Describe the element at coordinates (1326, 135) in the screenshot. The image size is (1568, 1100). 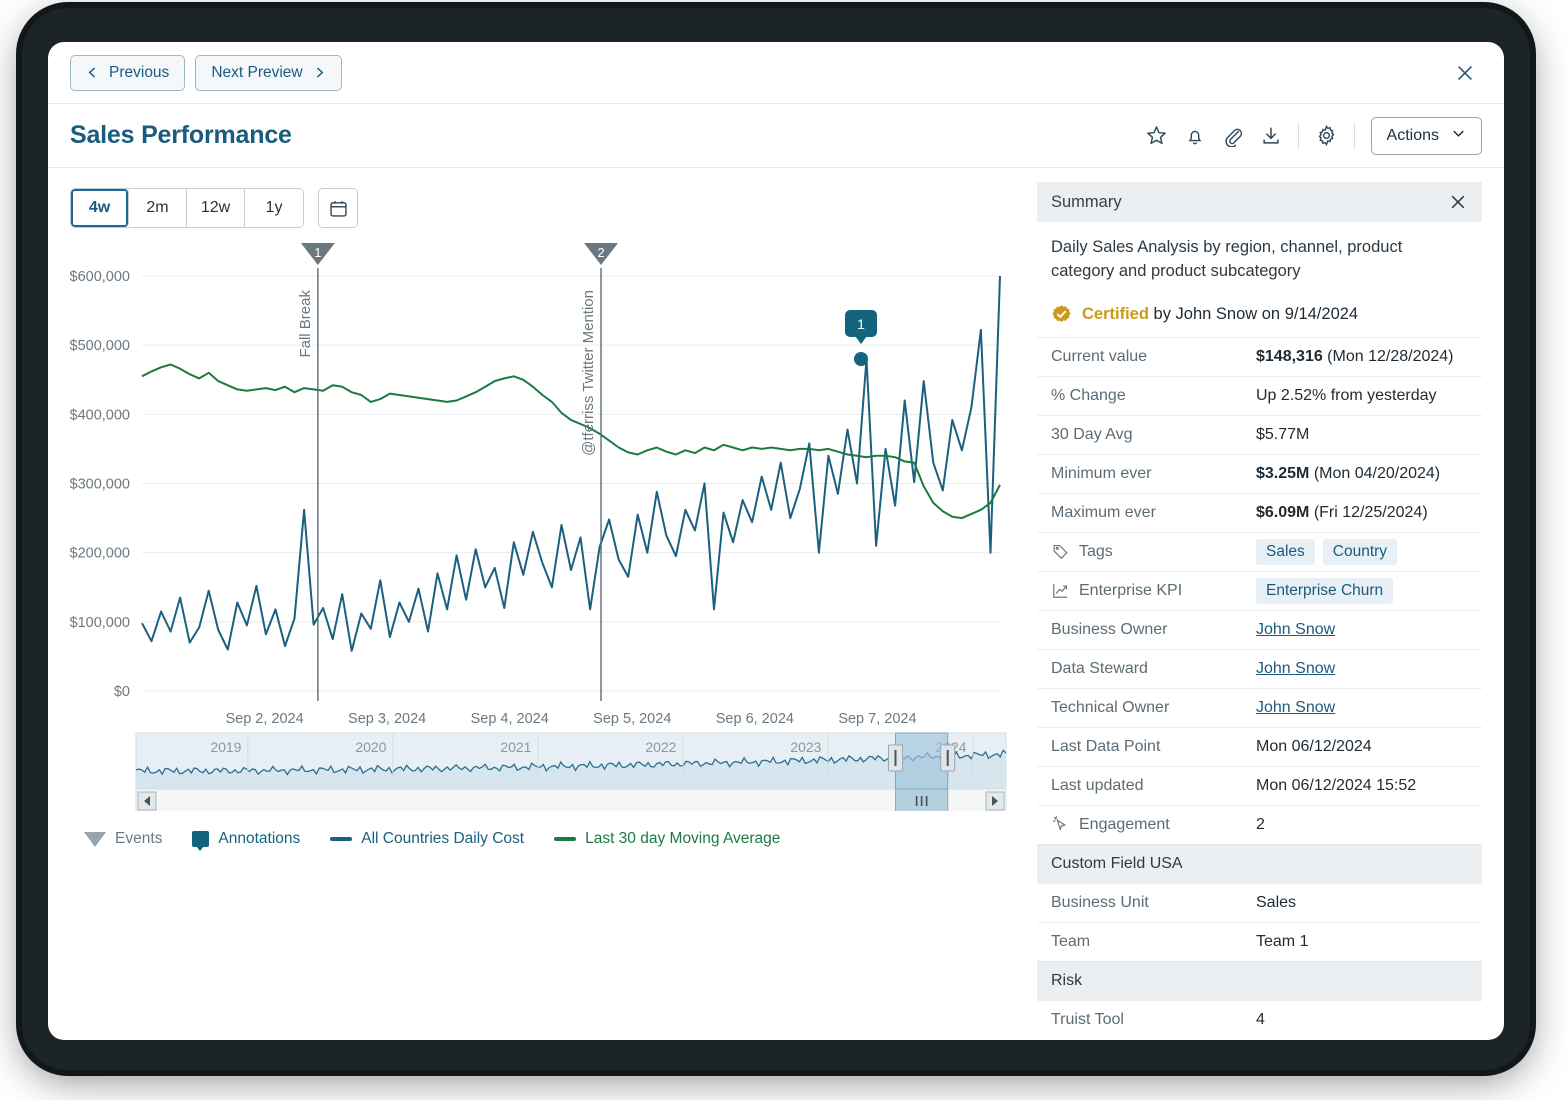
I see `gear-icon` at that location.